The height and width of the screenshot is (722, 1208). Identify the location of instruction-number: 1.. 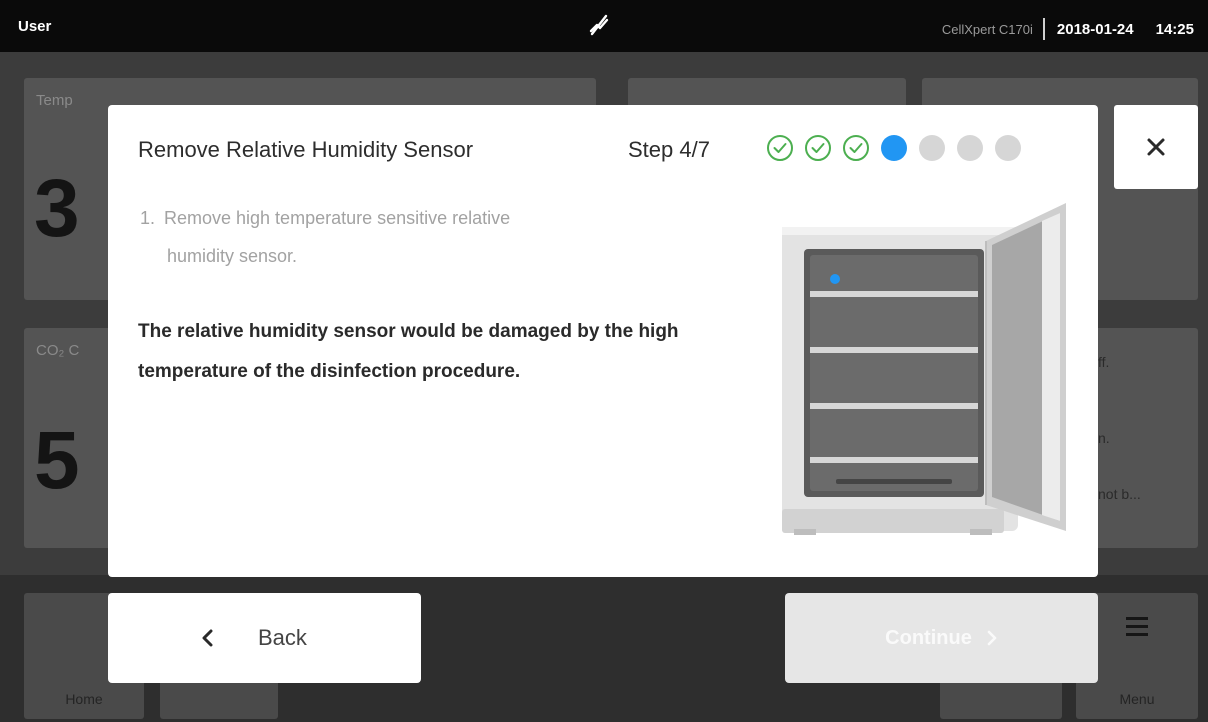
(148, 218).